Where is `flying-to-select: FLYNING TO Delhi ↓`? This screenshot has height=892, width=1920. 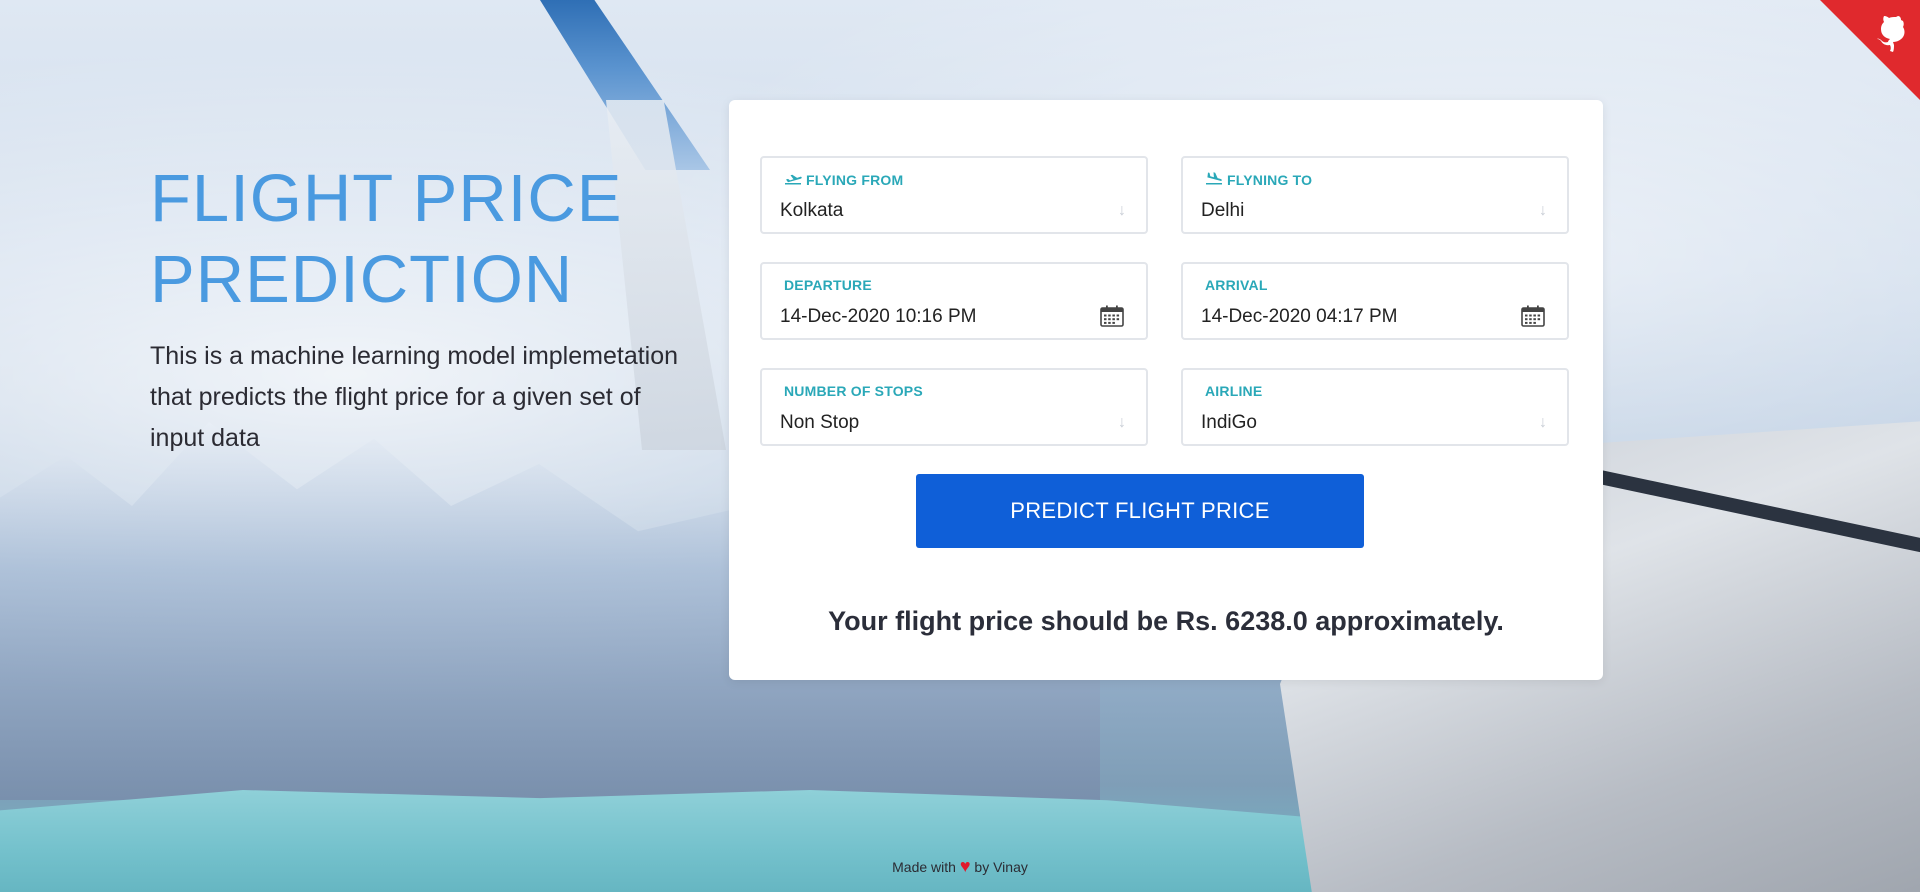 flying-to-select: FLYNING TO Delhi ↓ is located at coordinates (1375, 195).